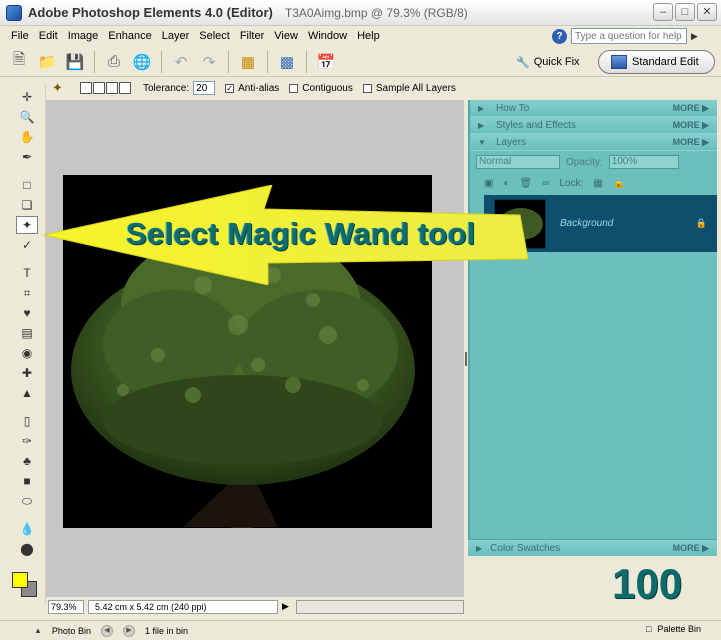 This screenshot has height=640, width=721. I want to click on cookie-cutter-tool-icon: ♥, so click(27, 313).